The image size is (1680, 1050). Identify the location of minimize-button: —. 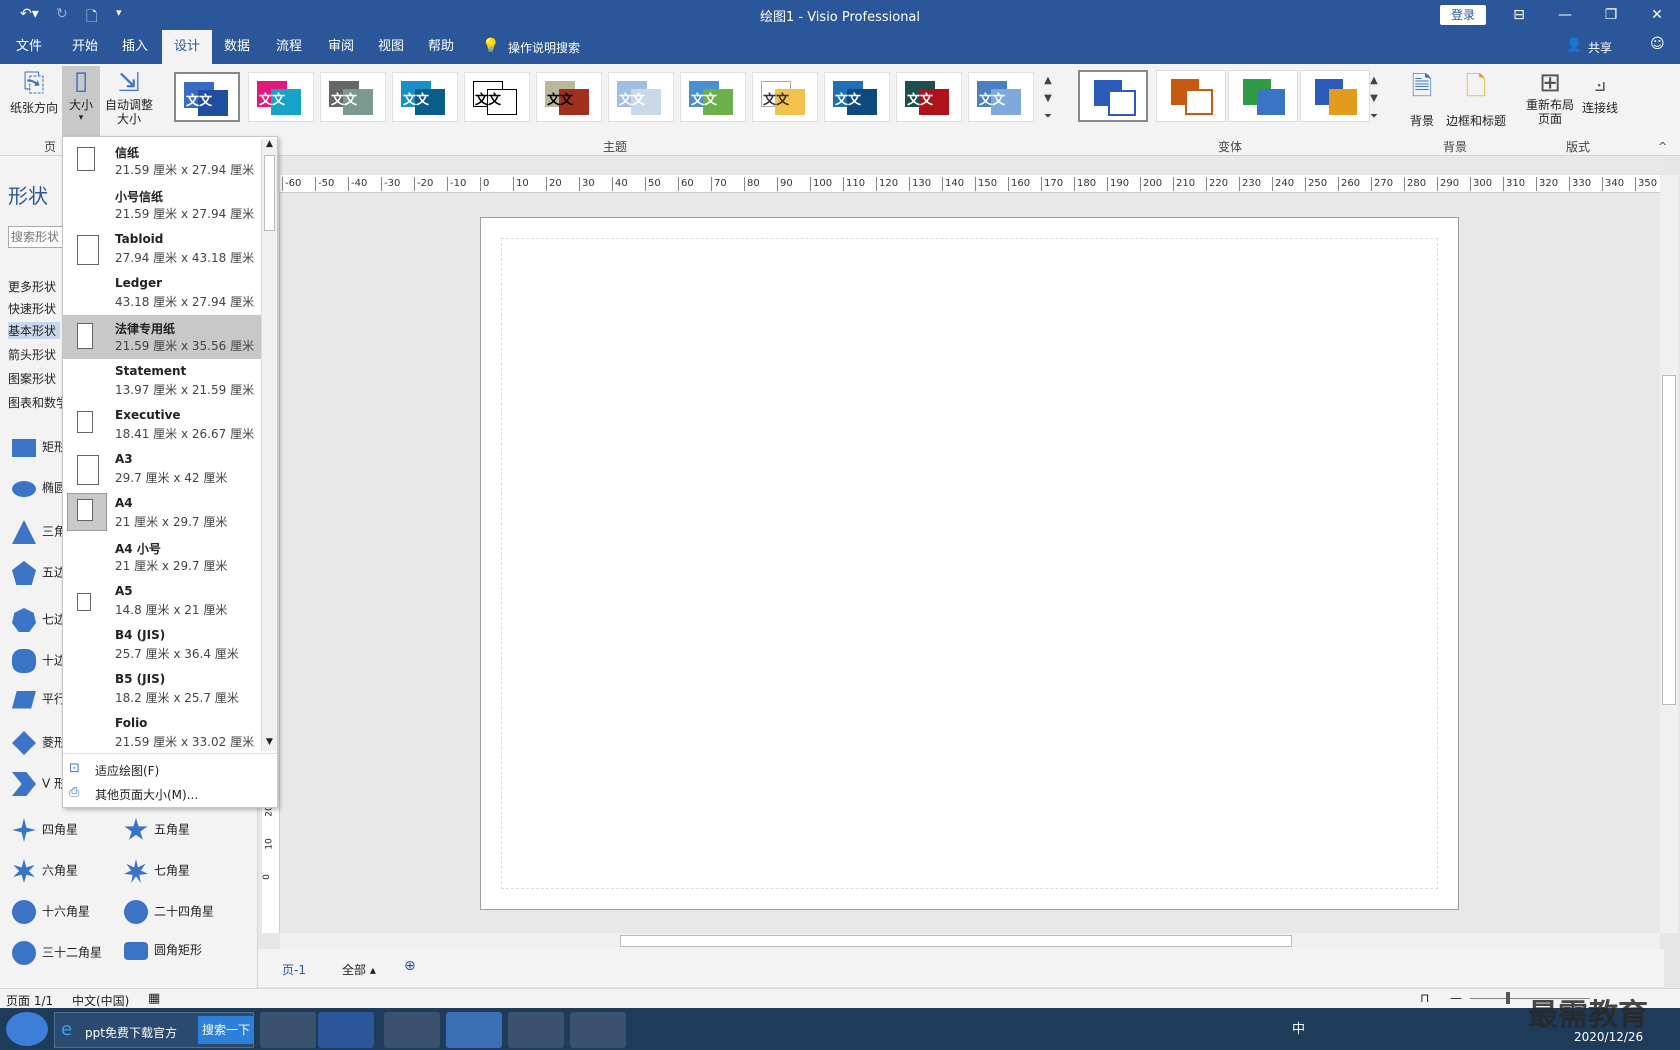
(1565, 15).